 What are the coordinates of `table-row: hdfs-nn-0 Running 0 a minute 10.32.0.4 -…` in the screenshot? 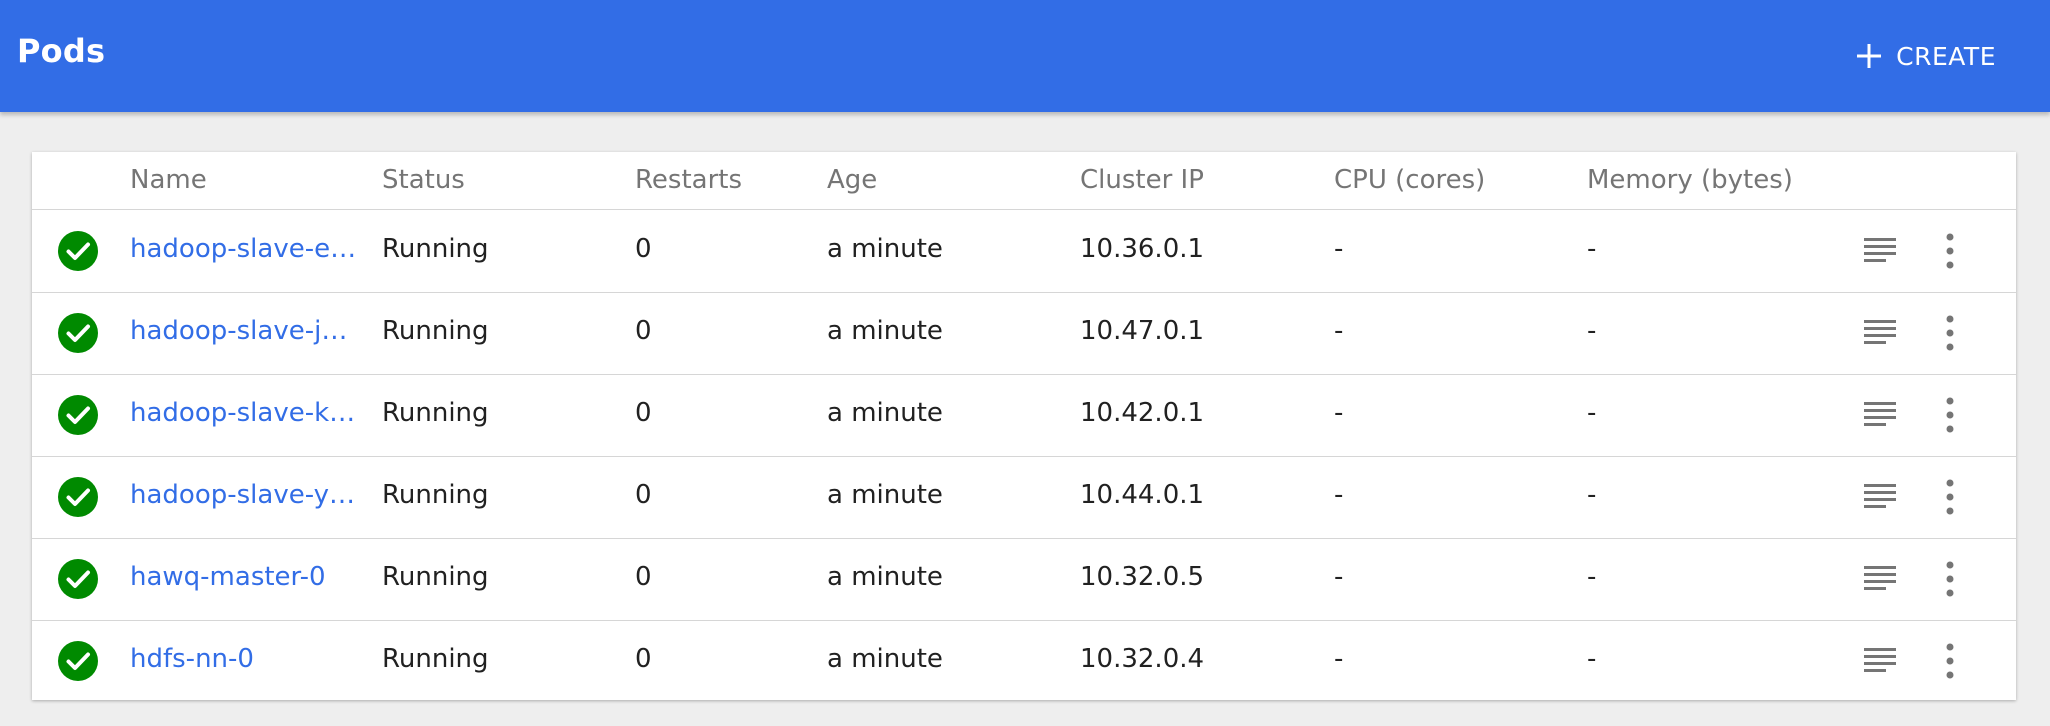 It's located at (1024, 661).